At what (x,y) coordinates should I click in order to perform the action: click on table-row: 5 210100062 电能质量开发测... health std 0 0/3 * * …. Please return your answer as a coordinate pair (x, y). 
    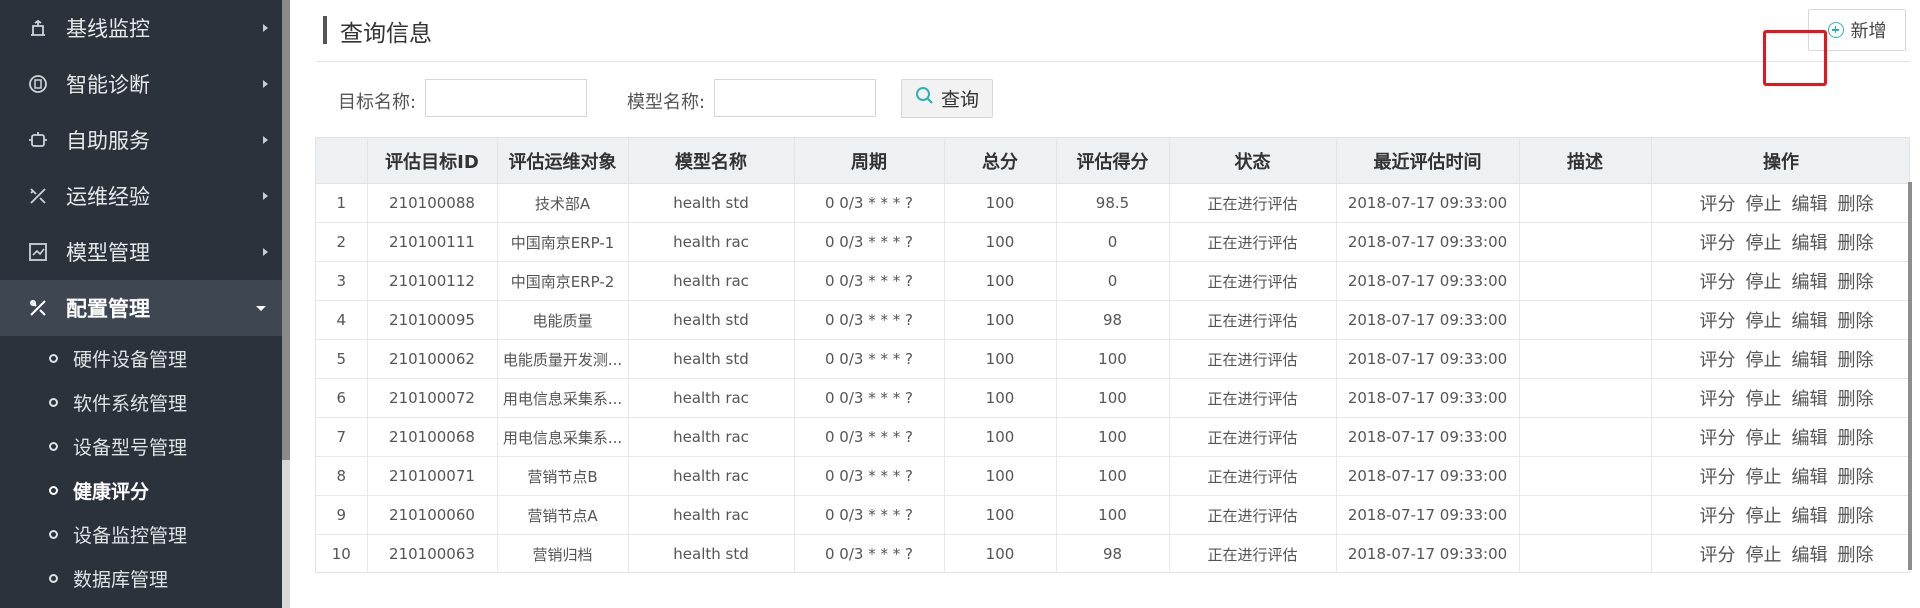
    Looking at the image, I should click on (1112, 359).